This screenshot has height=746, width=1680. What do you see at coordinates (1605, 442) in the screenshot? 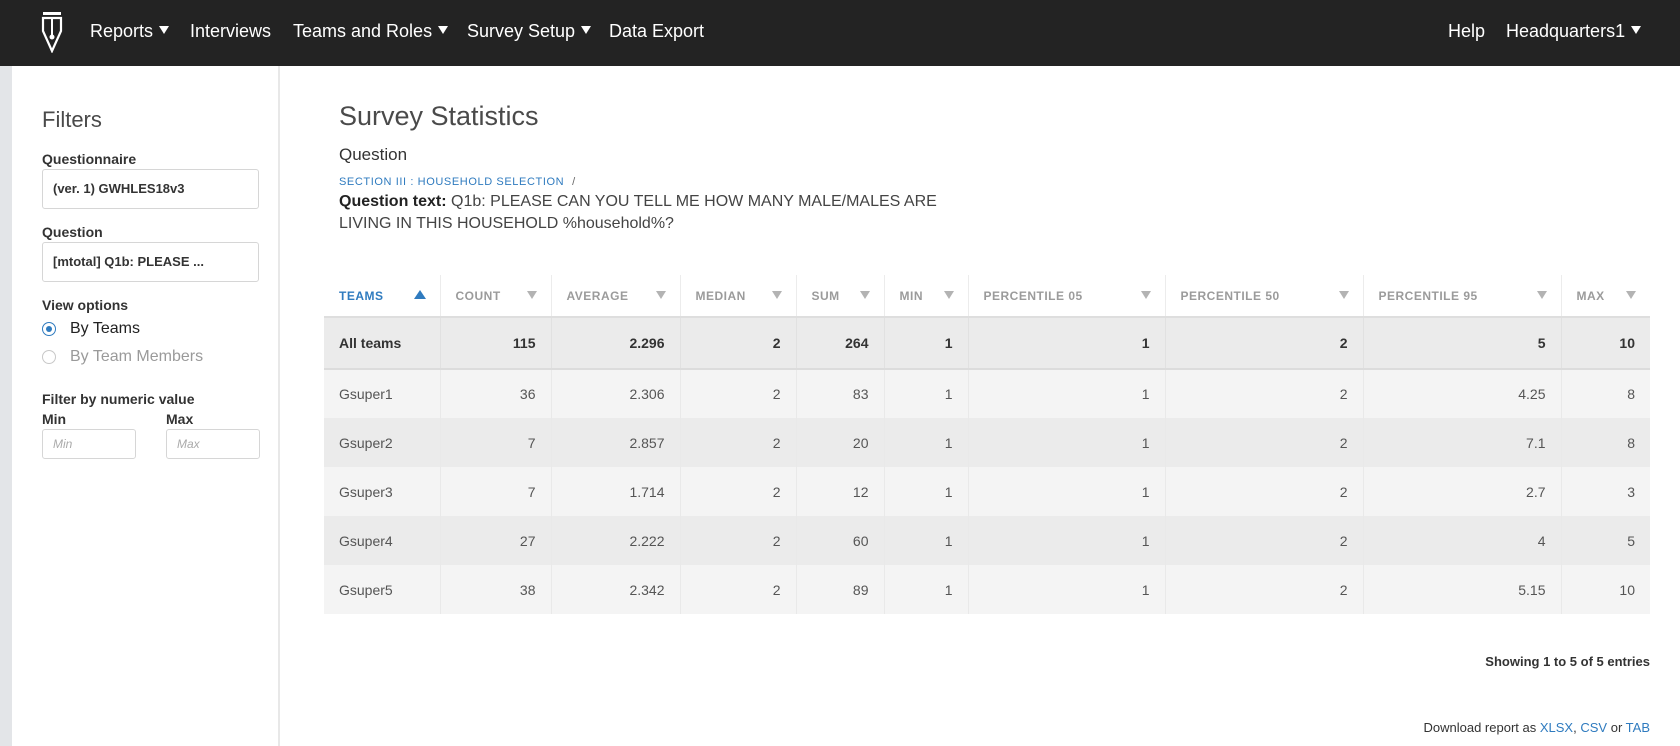
I see `table-cell: 8` at bounding box center [1605, 442].